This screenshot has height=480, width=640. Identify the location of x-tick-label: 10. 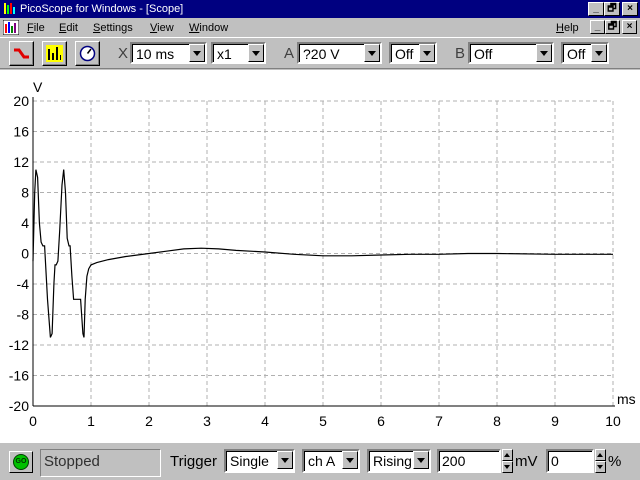
(613, 421).